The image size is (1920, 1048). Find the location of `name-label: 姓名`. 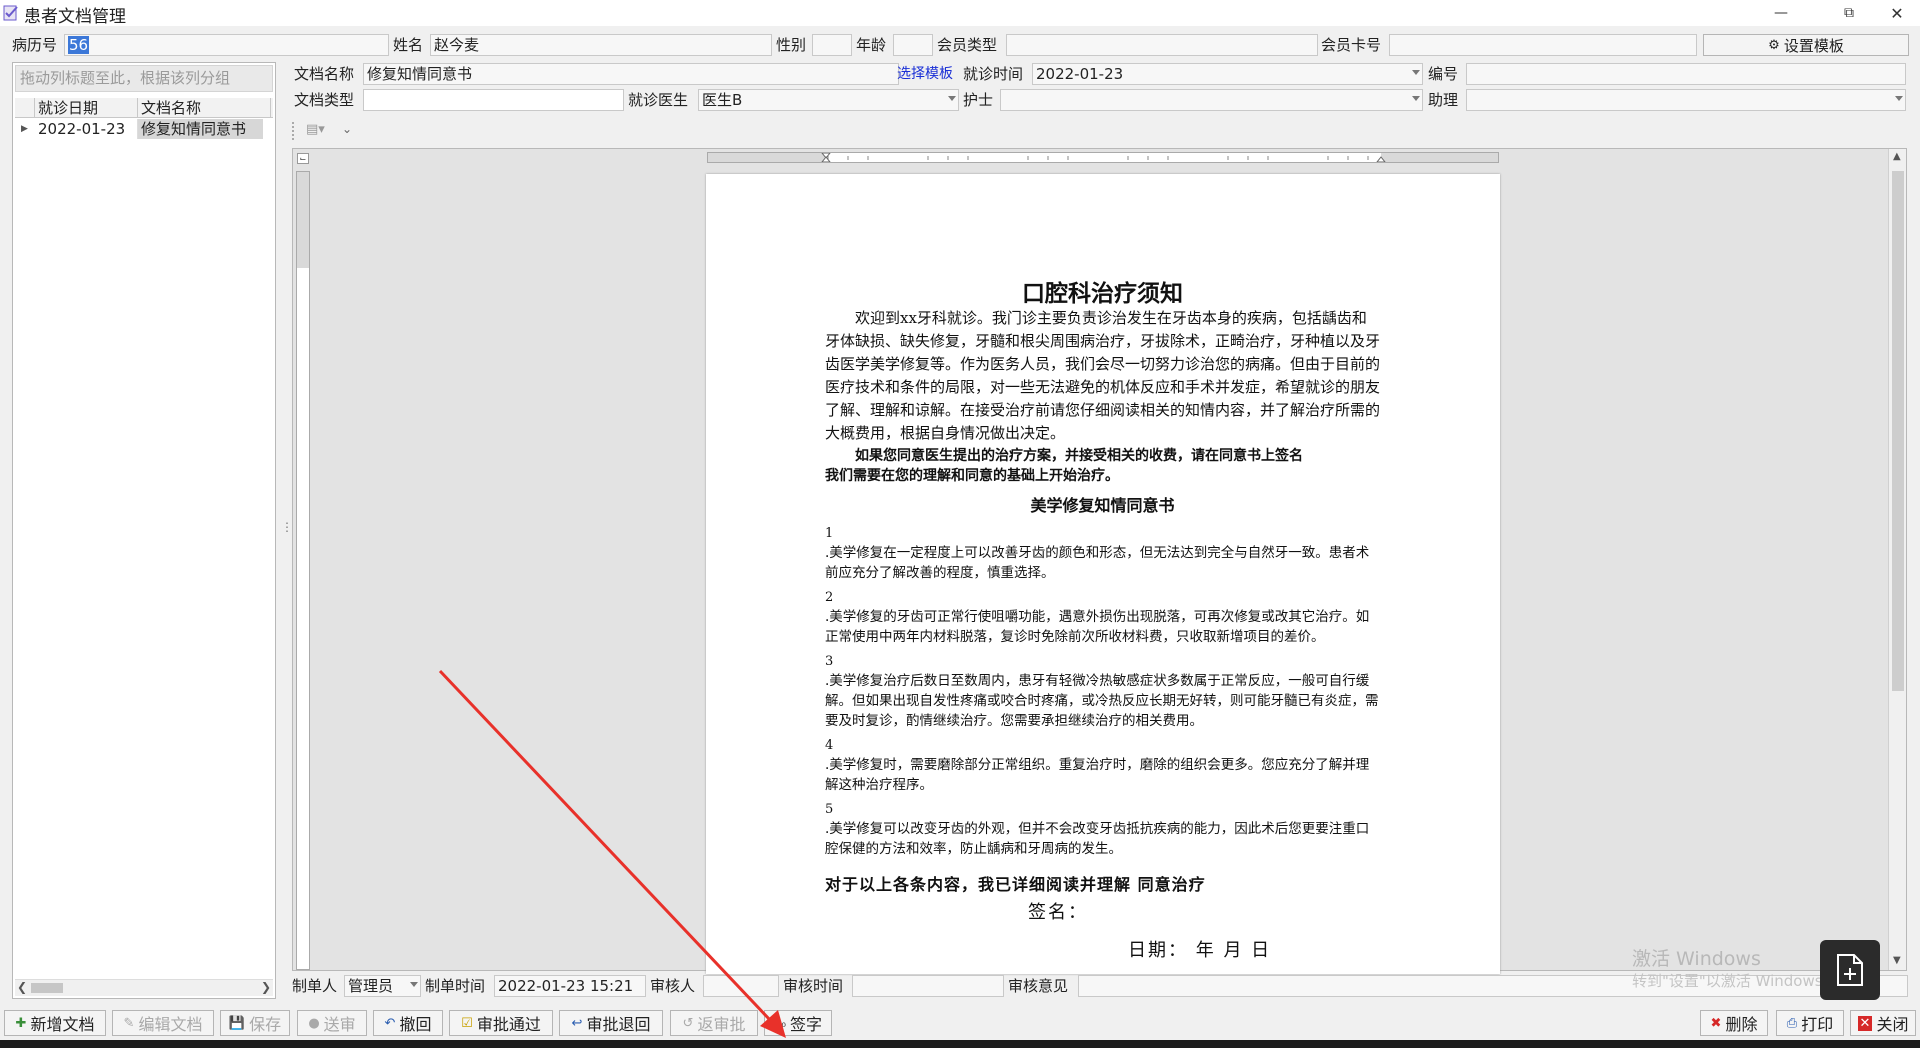

name-label: 姓名 is located at coordinates (408, 45).